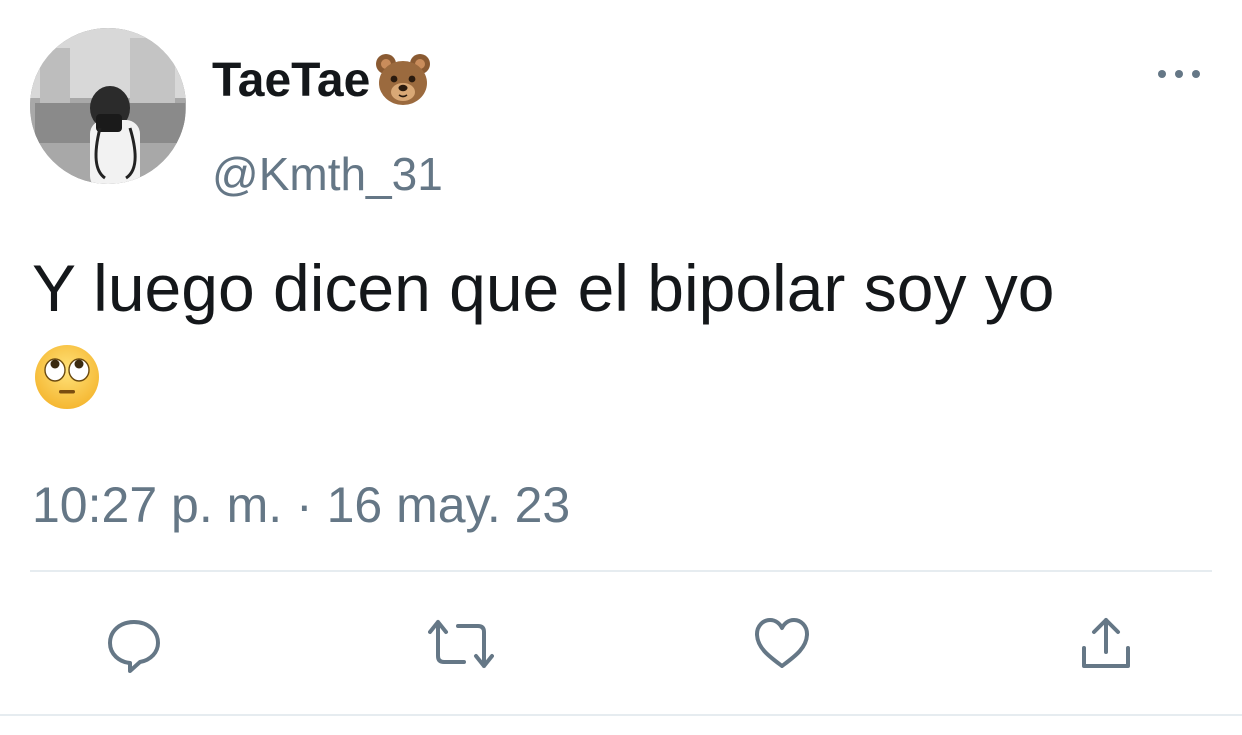  Describe the element at coordinates (403, 79) in the screenshot. I see `bear-face-emoji-icon` at that location.